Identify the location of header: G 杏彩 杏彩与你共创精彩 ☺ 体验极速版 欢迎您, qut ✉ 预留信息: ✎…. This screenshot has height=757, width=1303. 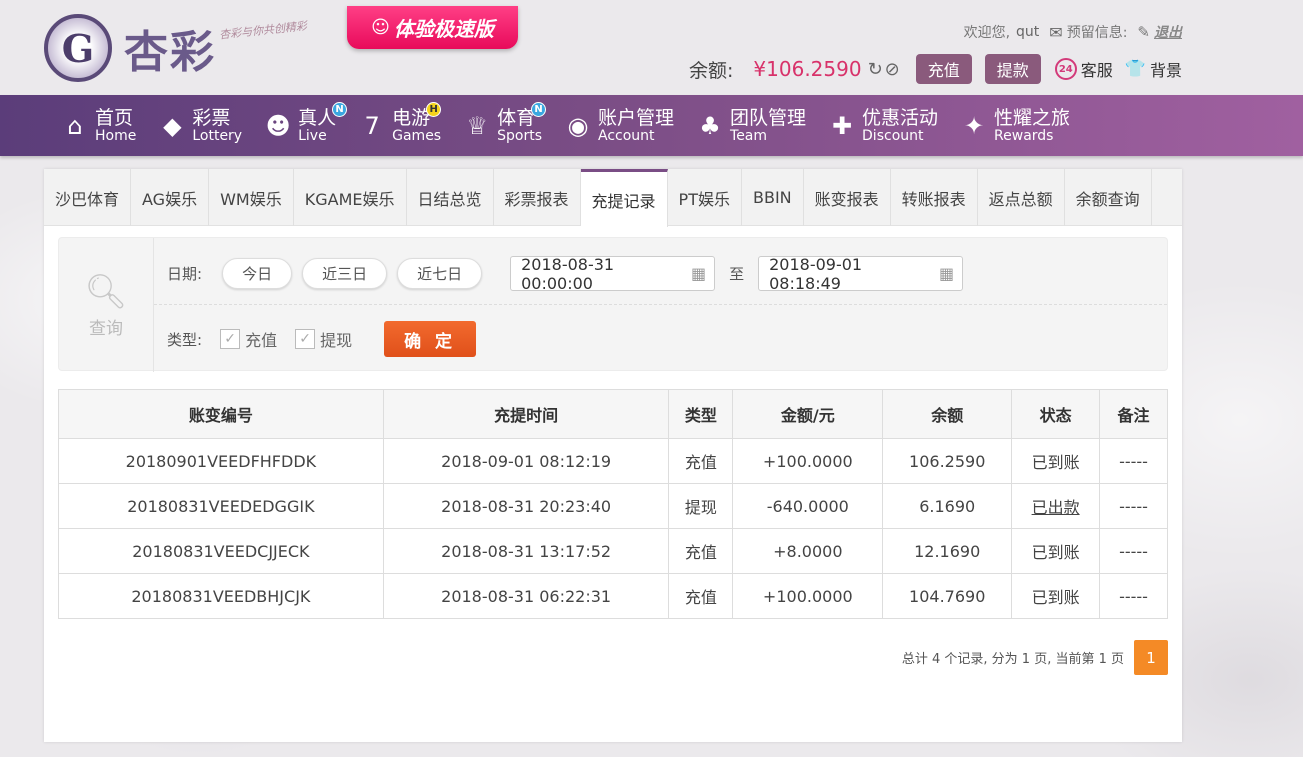
(651, 47).